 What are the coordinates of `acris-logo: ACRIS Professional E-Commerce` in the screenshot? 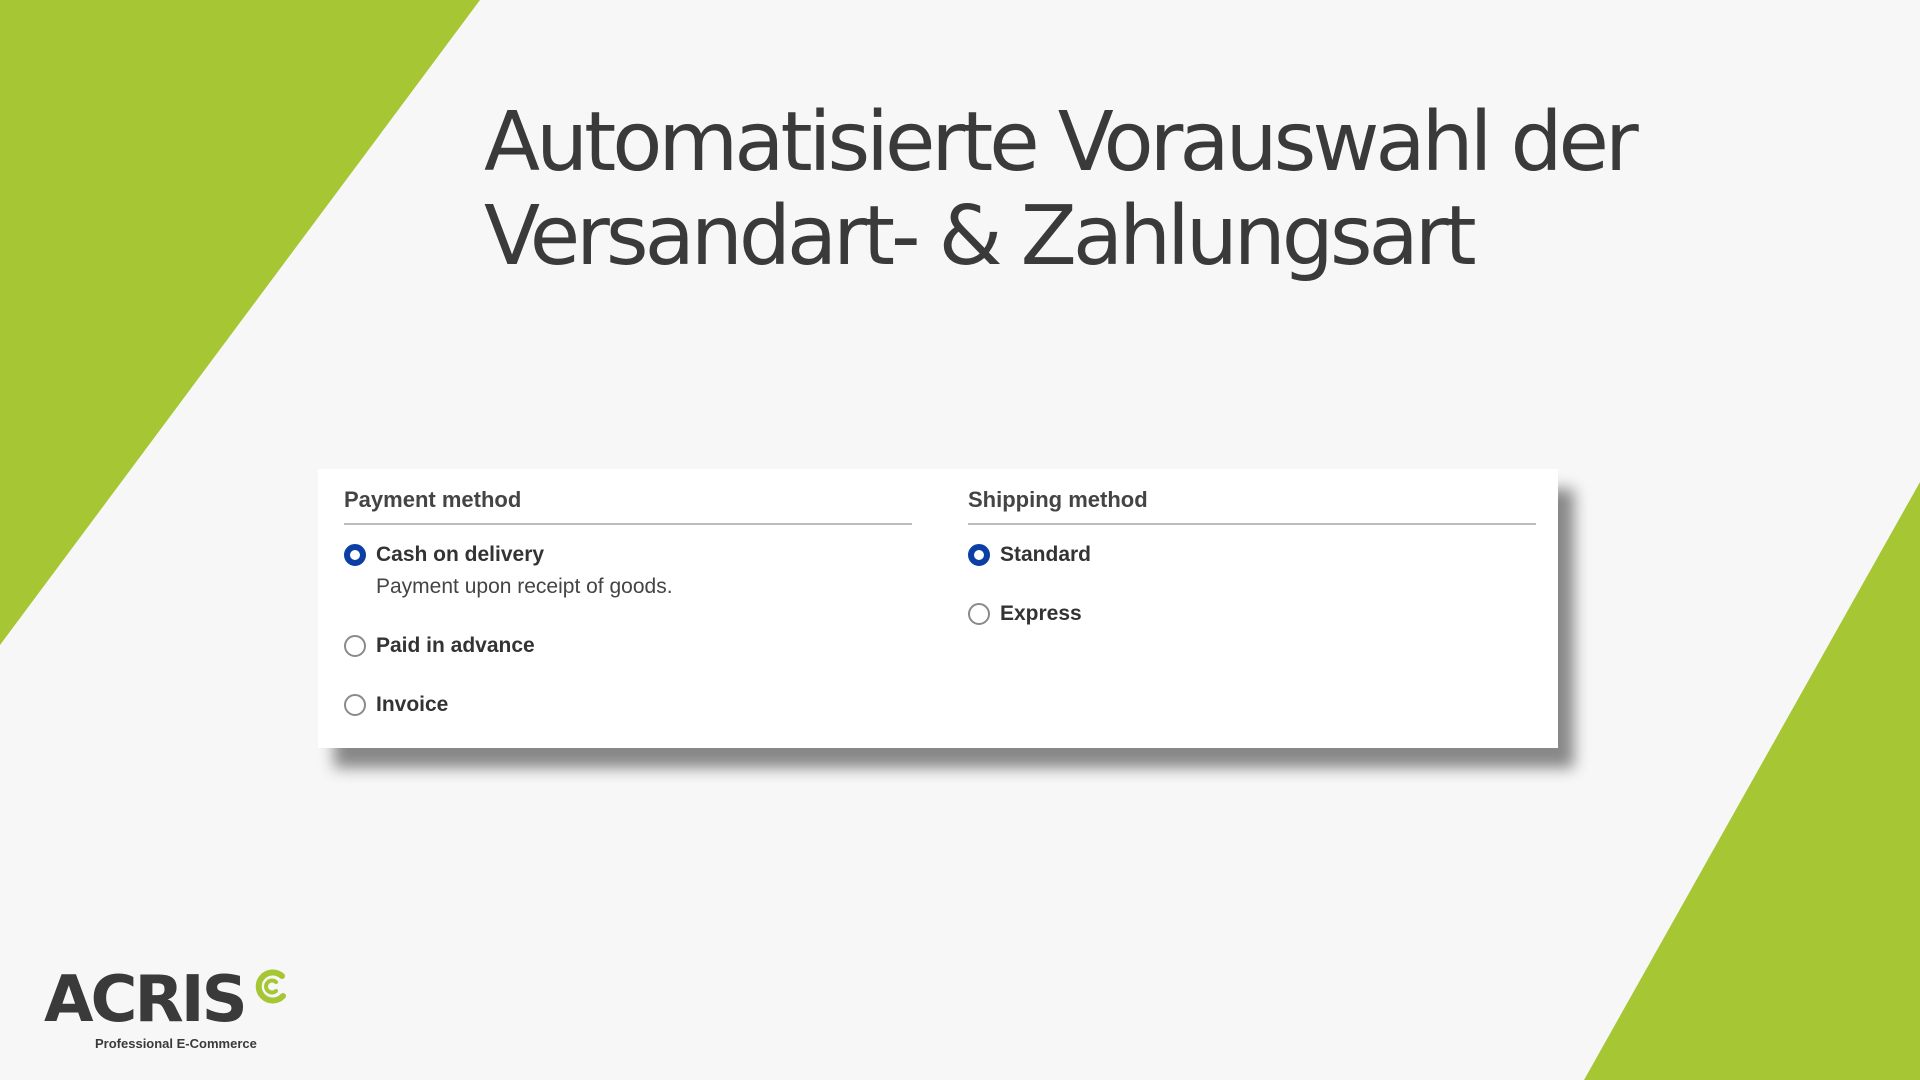 It's located at (174, 1011).